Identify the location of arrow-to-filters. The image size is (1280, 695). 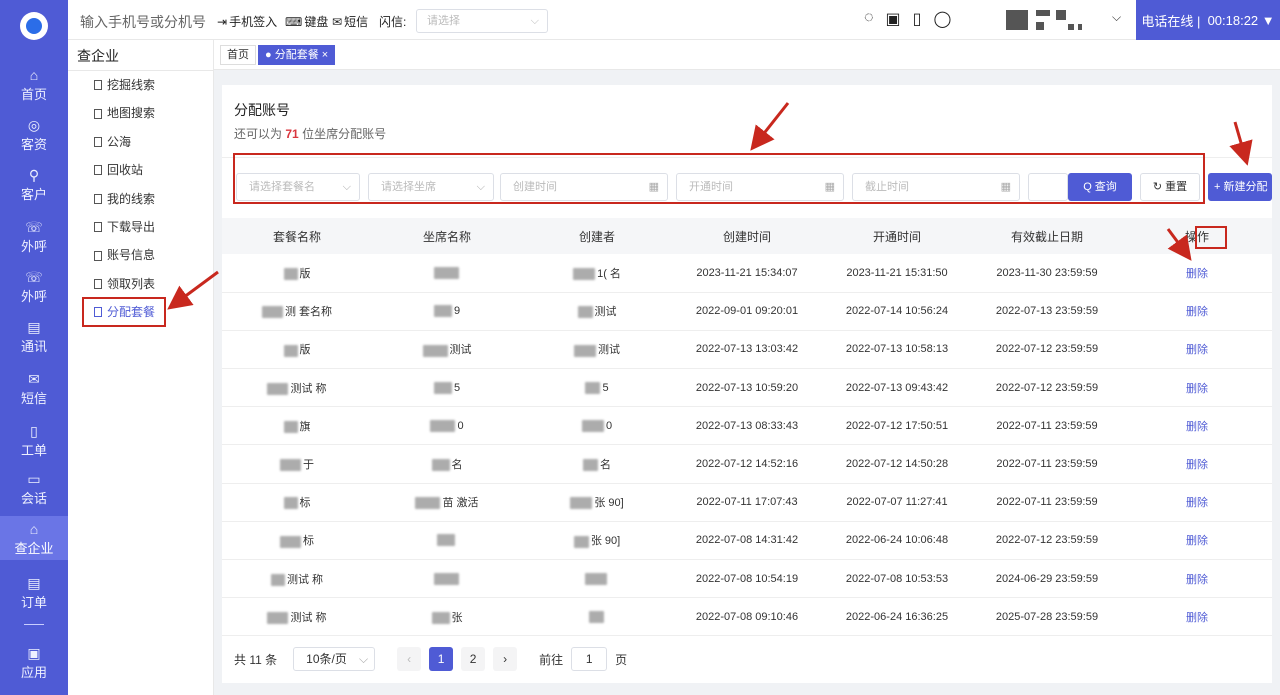
(770, 126).